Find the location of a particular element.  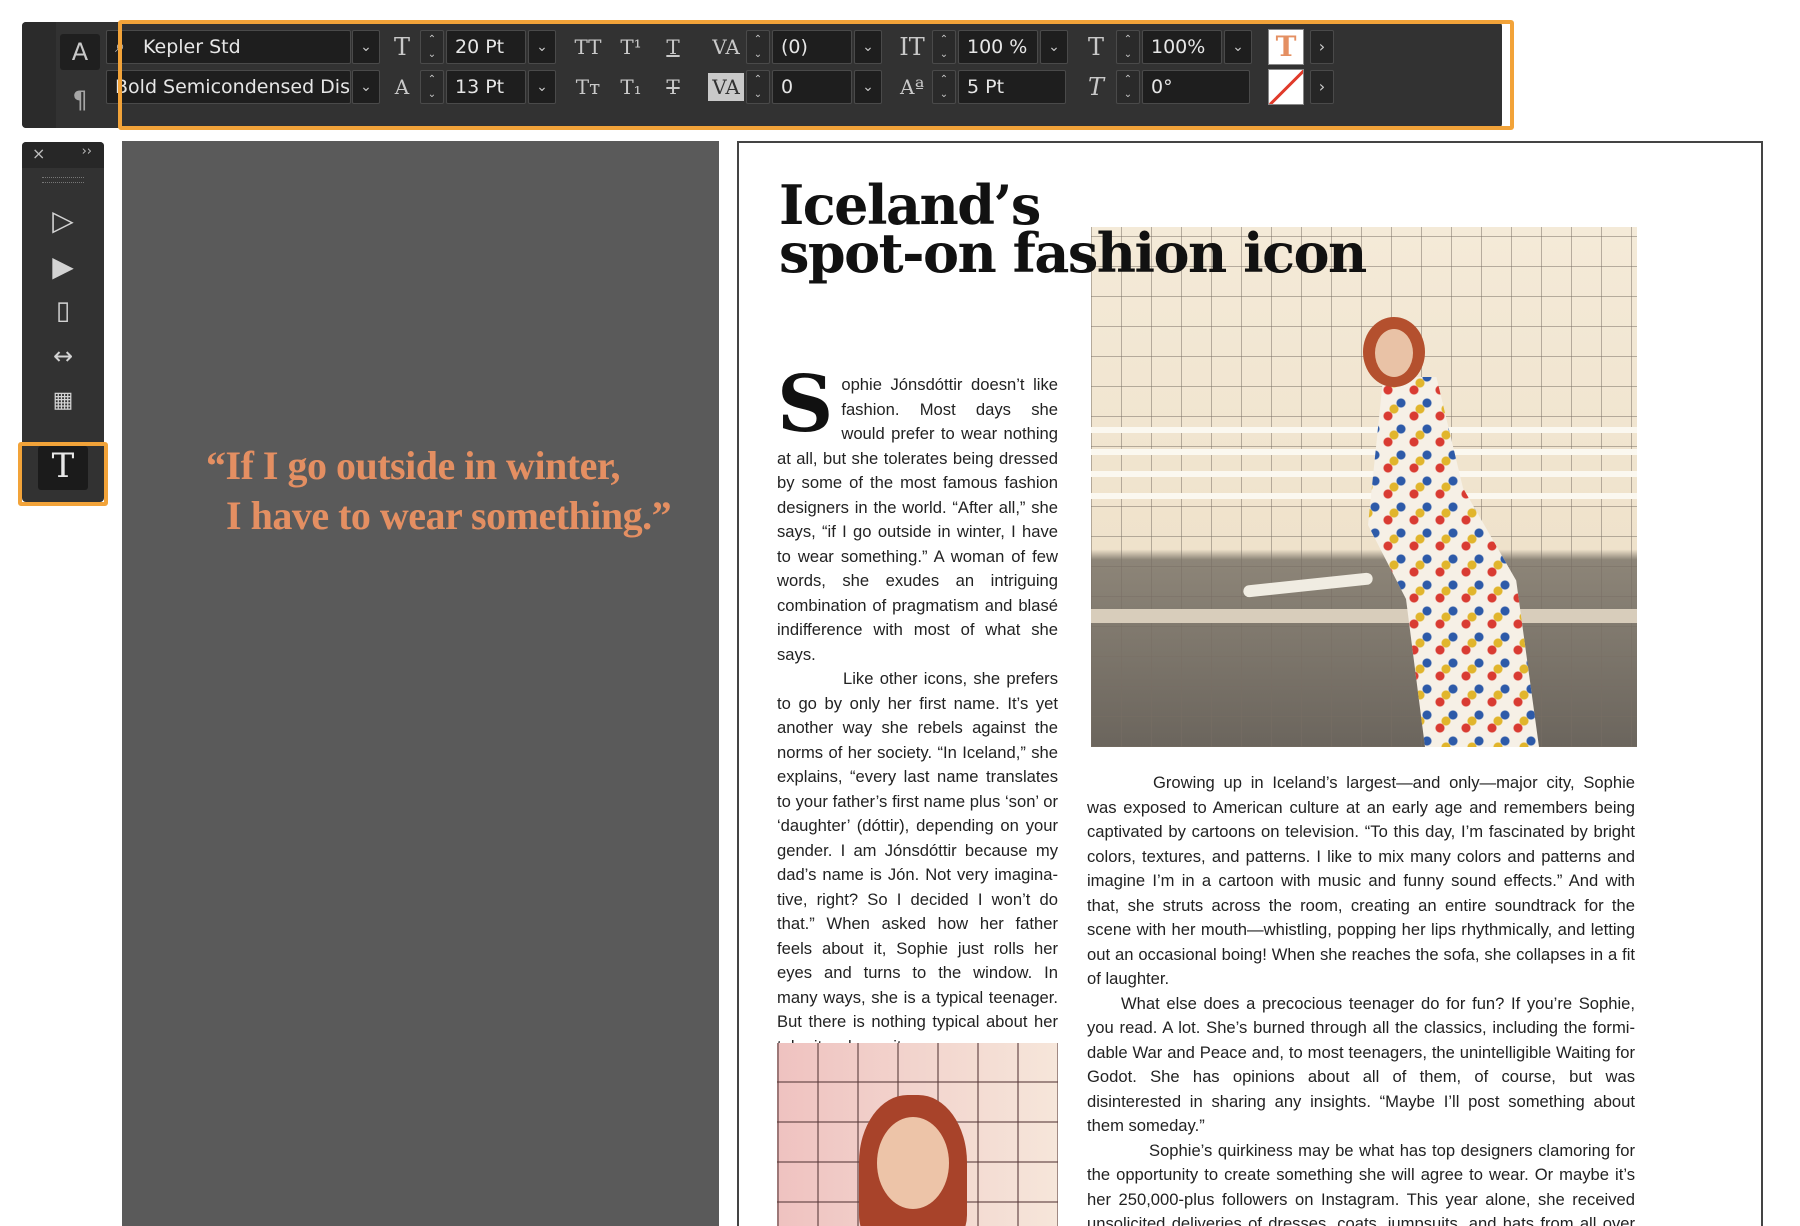

paragraph-formatting-mode-button: ¶ is located at coordinates (80, 100).